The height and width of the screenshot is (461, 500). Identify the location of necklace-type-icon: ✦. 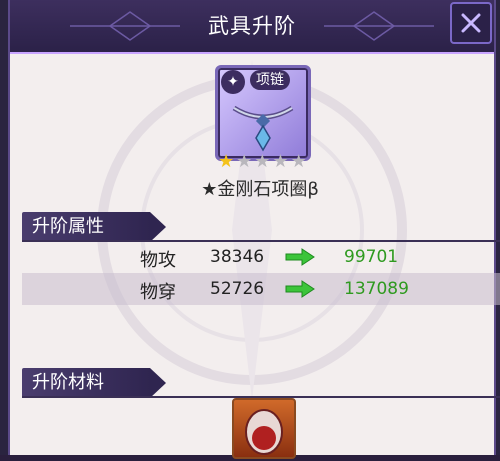
(233, 82).